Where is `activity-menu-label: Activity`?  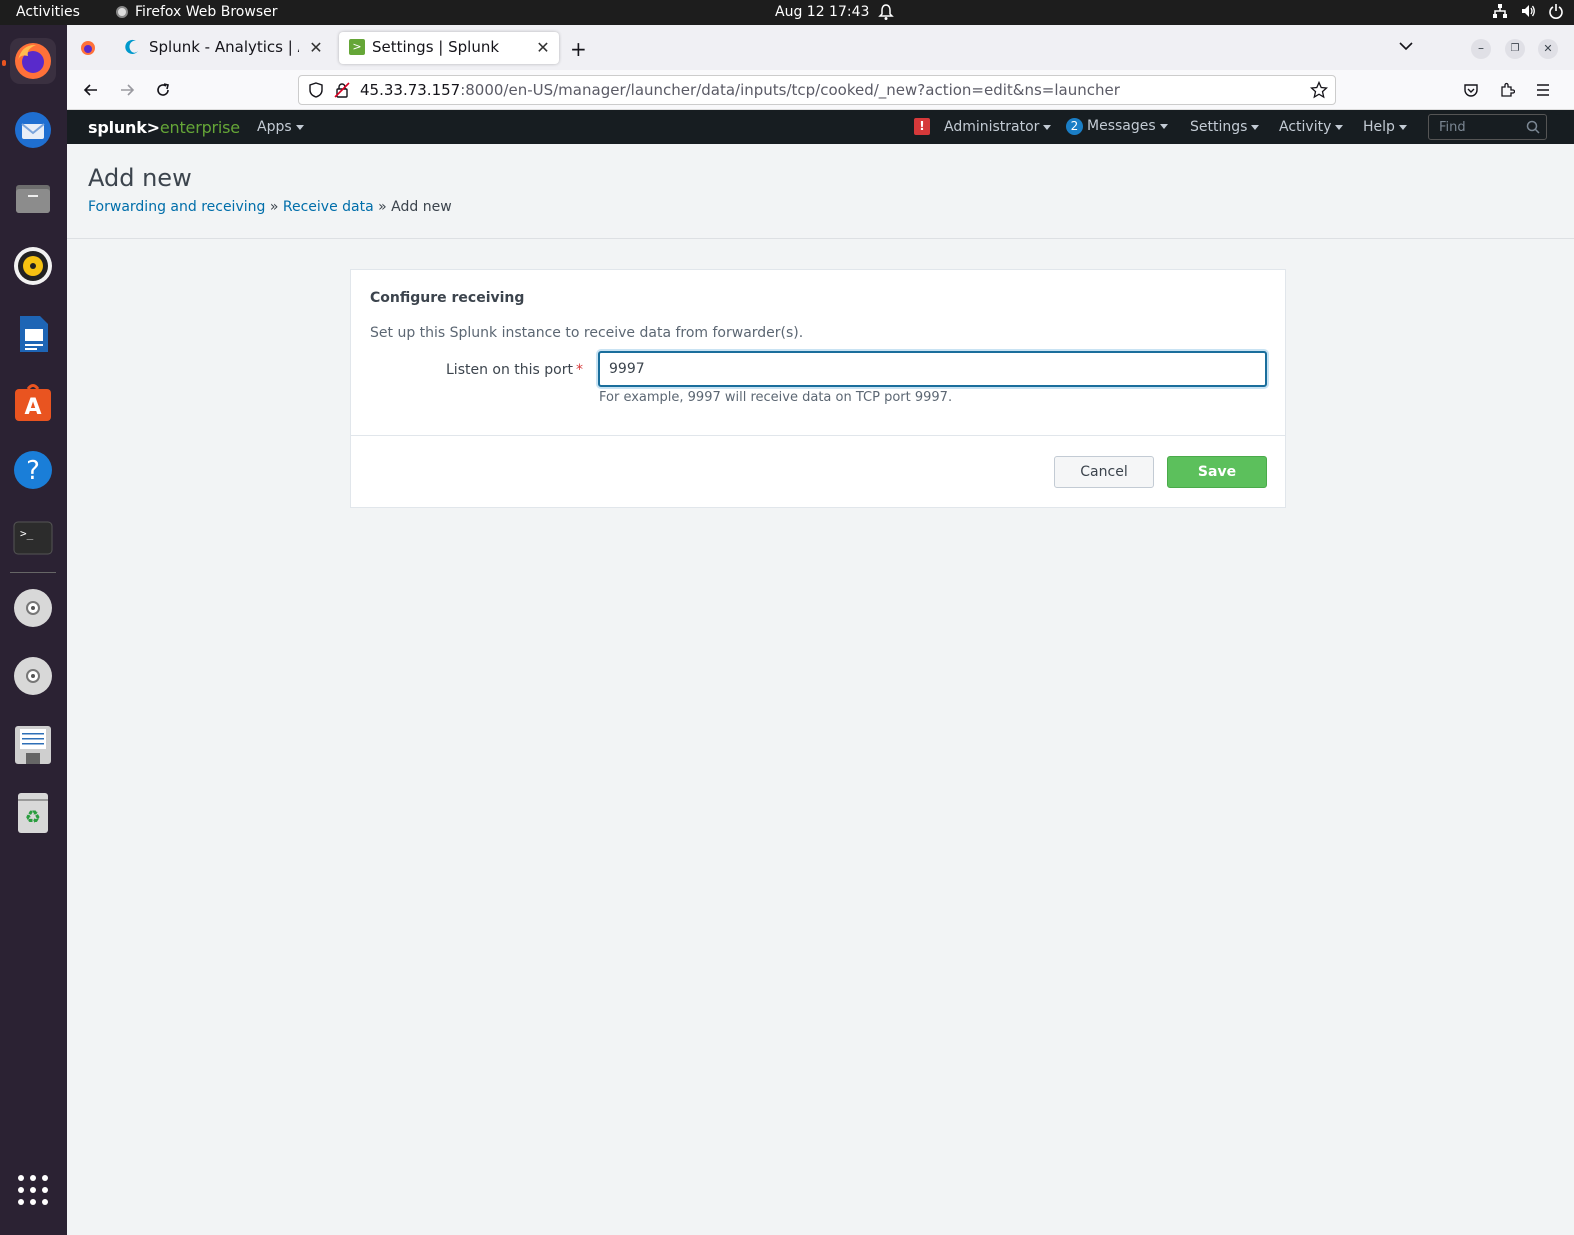
activity-menu-label: Activity is located at coordinates (1305, 127).